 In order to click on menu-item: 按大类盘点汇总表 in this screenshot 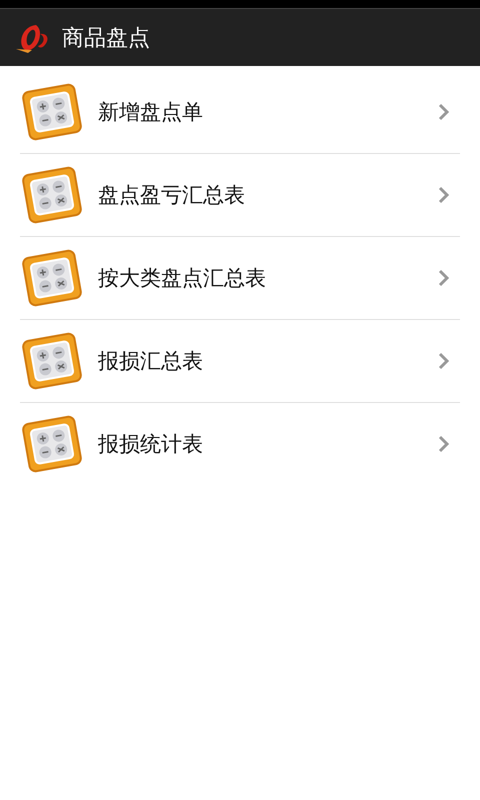, I will do `click(240, 278)`.